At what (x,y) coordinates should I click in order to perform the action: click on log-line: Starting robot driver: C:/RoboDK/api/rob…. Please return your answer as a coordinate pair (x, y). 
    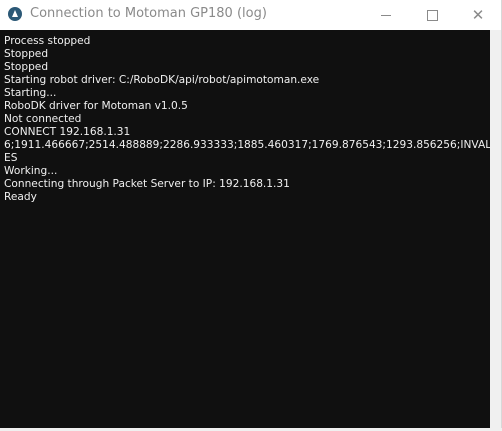
    Looking at the image, I should click on (162, 80).